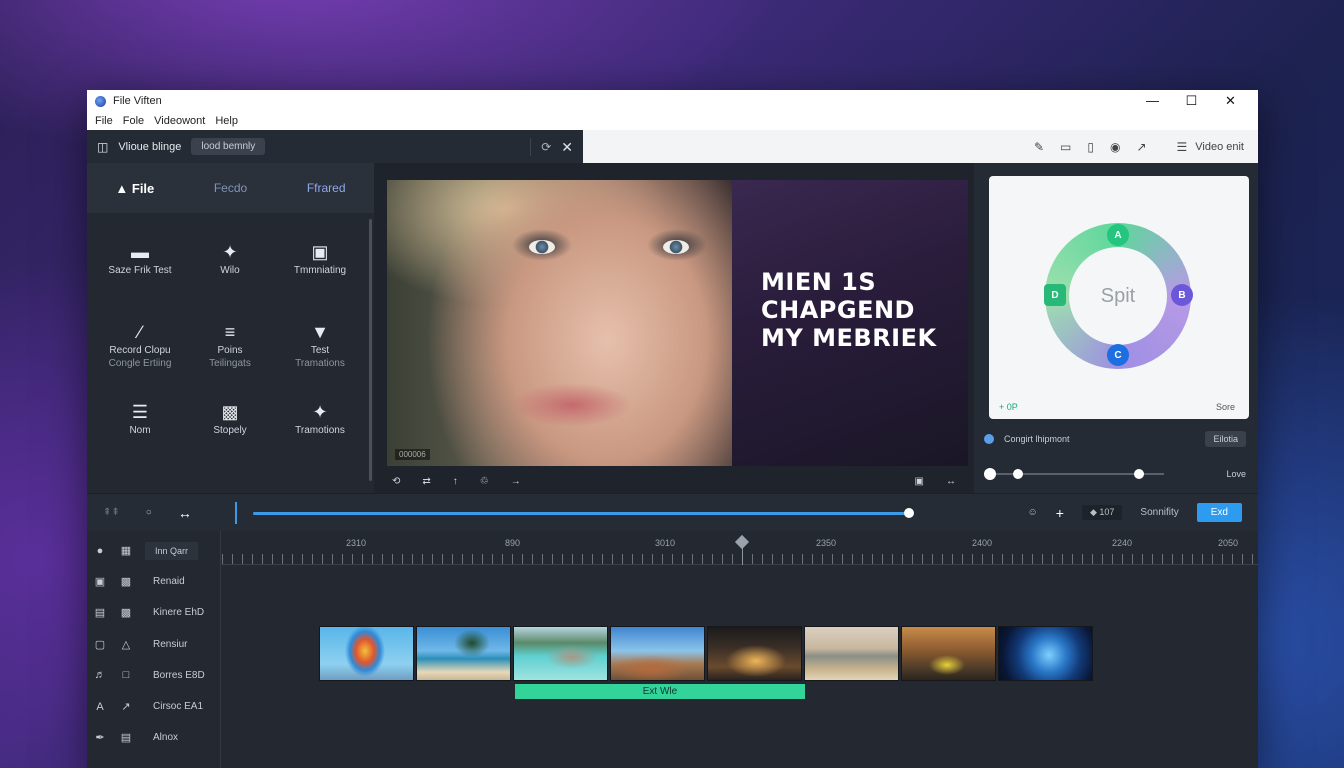 Image resolution: width=1344 pixels, height=768 pixels. Describe the element at coordinates (672, 101) in the screenshot. I see `title-bar: File Viften — ☐ ✕` at that location.